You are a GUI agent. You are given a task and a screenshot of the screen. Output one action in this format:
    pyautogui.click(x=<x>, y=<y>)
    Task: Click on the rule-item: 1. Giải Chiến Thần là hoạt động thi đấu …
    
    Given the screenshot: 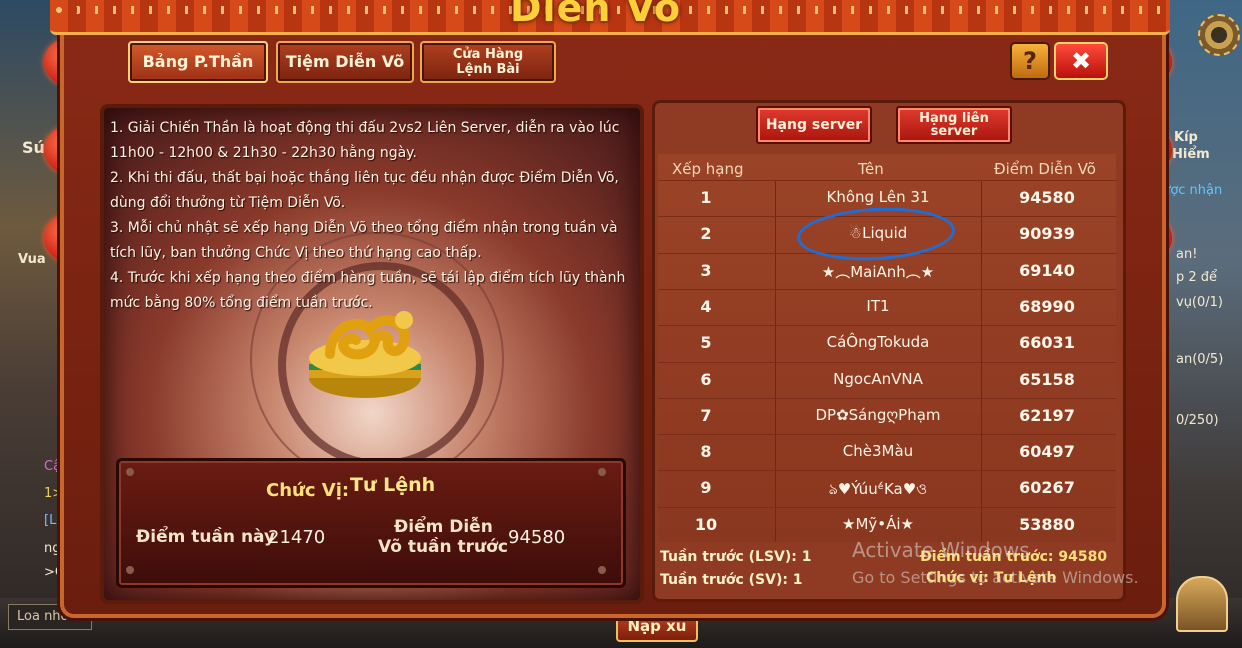 What is the action you would take?
    pyautogui.click(x=365, y=140)
    